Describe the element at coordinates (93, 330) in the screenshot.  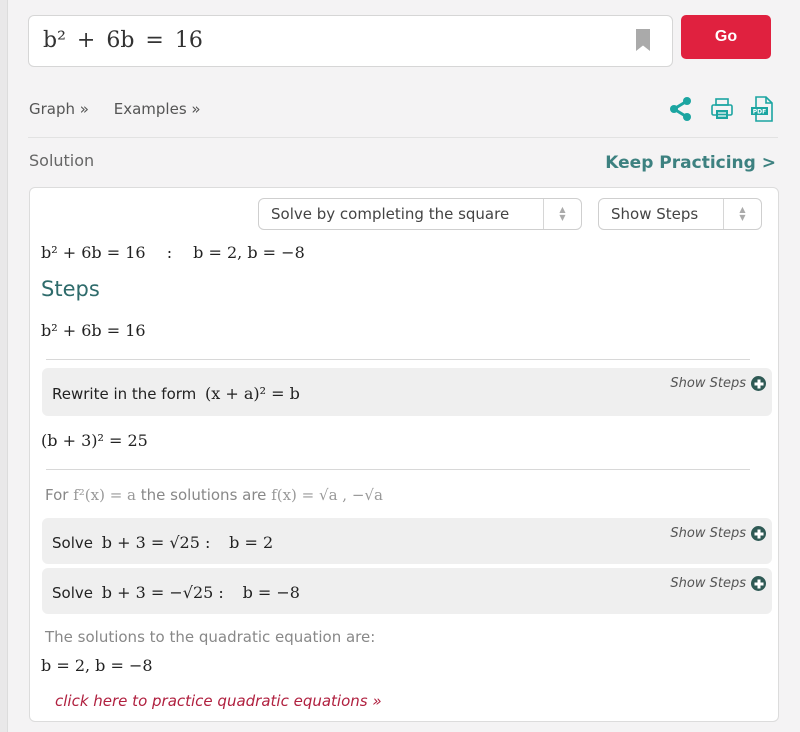
I see `initial-equation: b² + 6b = 16` at that location.